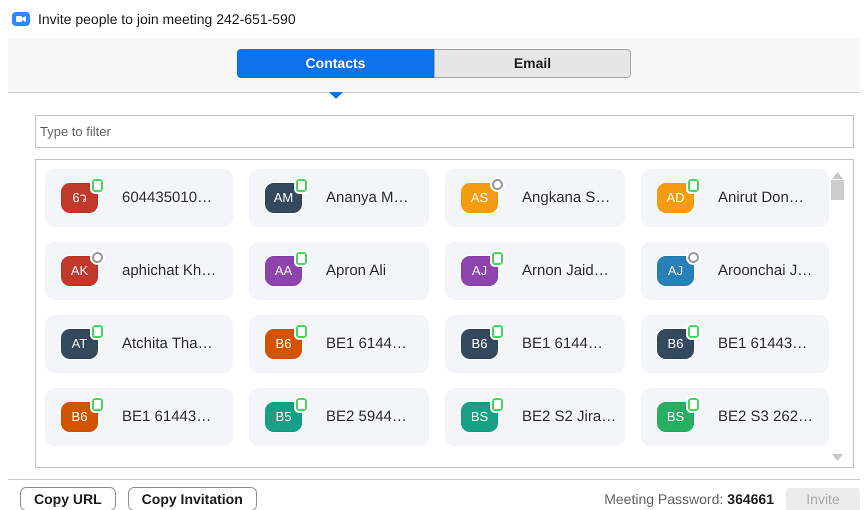 The image size is (868, 510). I want to click on avatar: AS, so click(479, 198).